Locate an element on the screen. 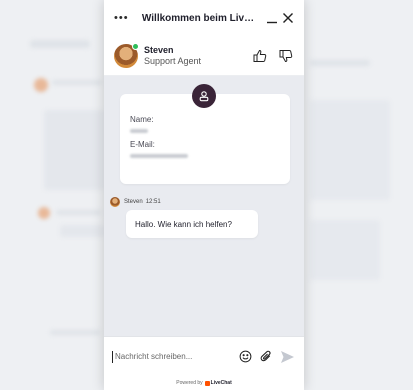  minimize-icon is located at coordinates (272, 22).